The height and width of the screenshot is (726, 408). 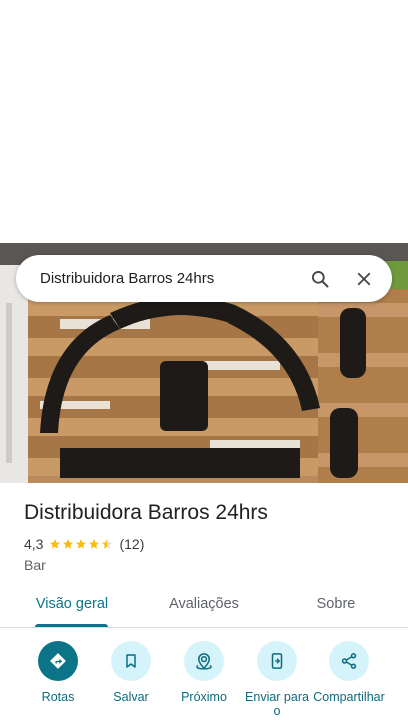 I want to click on rating-value: 4,3, so click(x=34, y=544).